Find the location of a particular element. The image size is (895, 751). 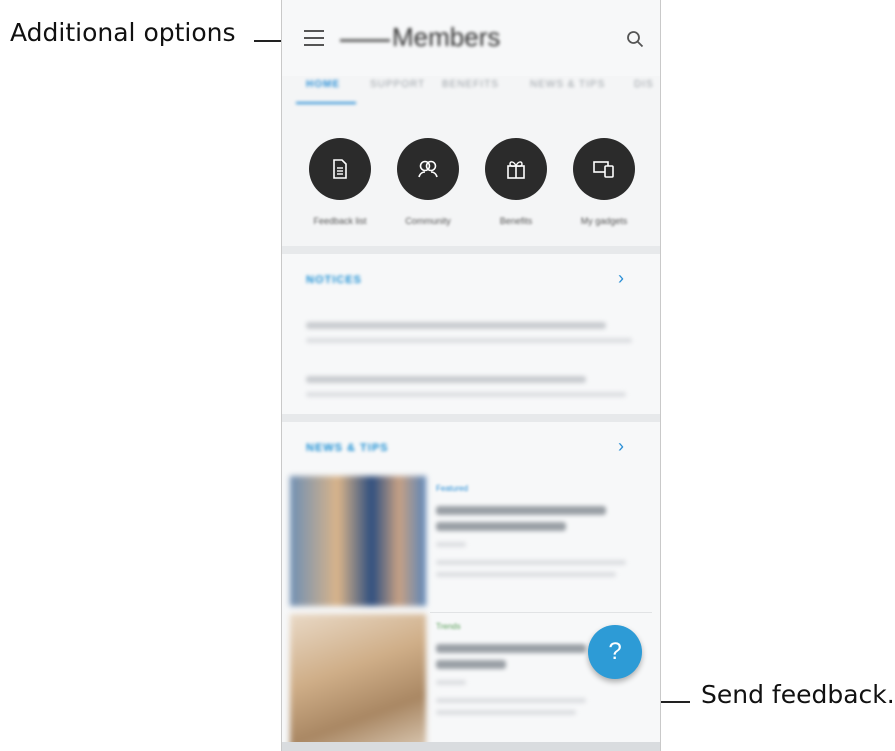

news-tag: Trends is located at coordinates (448, 626).